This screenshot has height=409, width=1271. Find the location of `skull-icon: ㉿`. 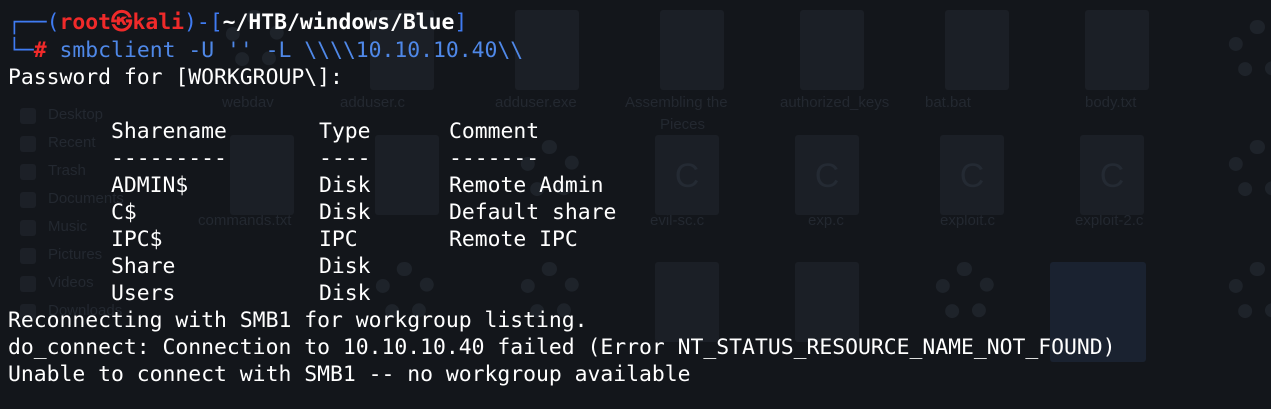

skull-icon: ㉿ is located at coordinates (122, 22).